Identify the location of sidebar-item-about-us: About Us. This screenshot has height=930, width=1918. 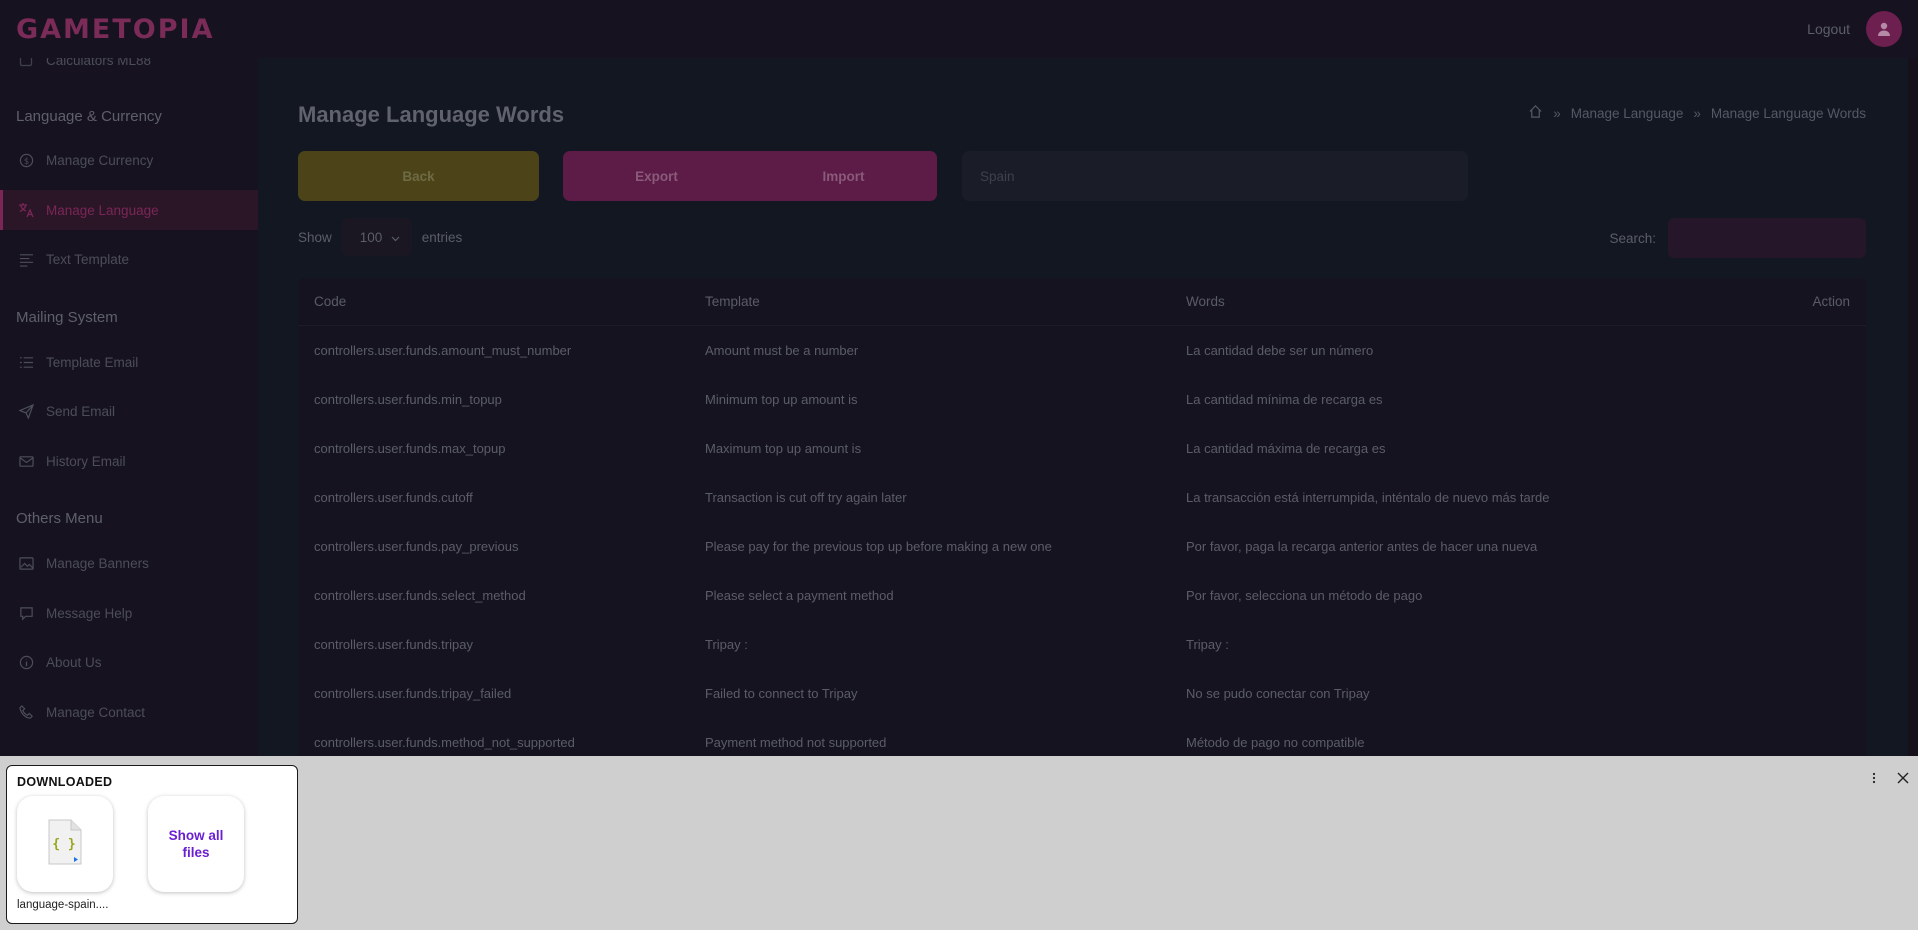
(129, 662).